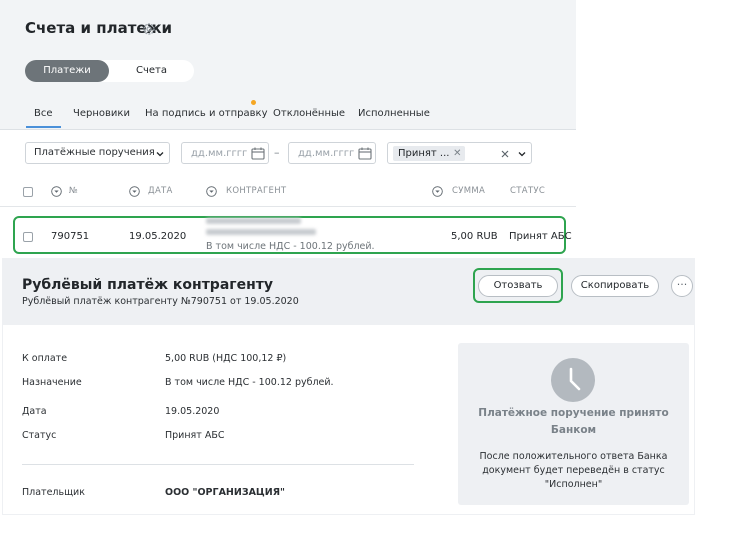 Image resolution: width=740 pixels, height=539 pixels. Describe the element at coordinates (309, 113) in the screenshot. I see `tab-rejected: Отклонённые` at that location.